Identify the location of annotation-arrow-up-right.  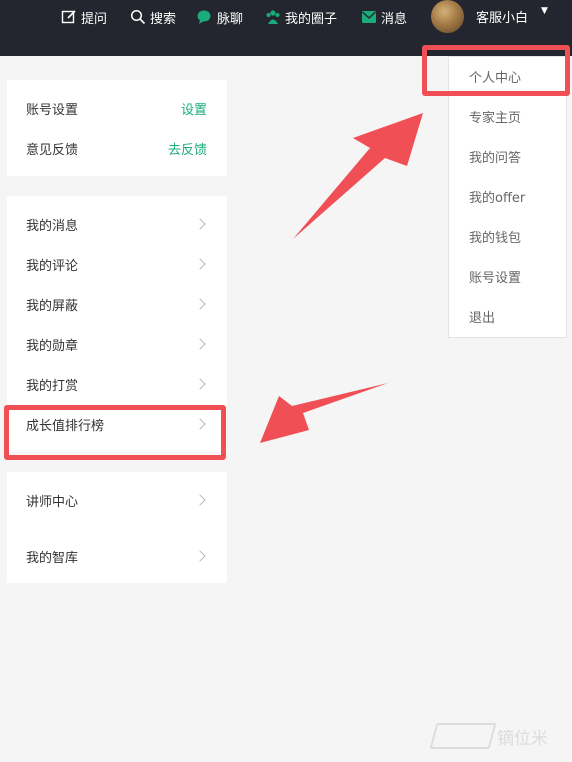
(358, 176).